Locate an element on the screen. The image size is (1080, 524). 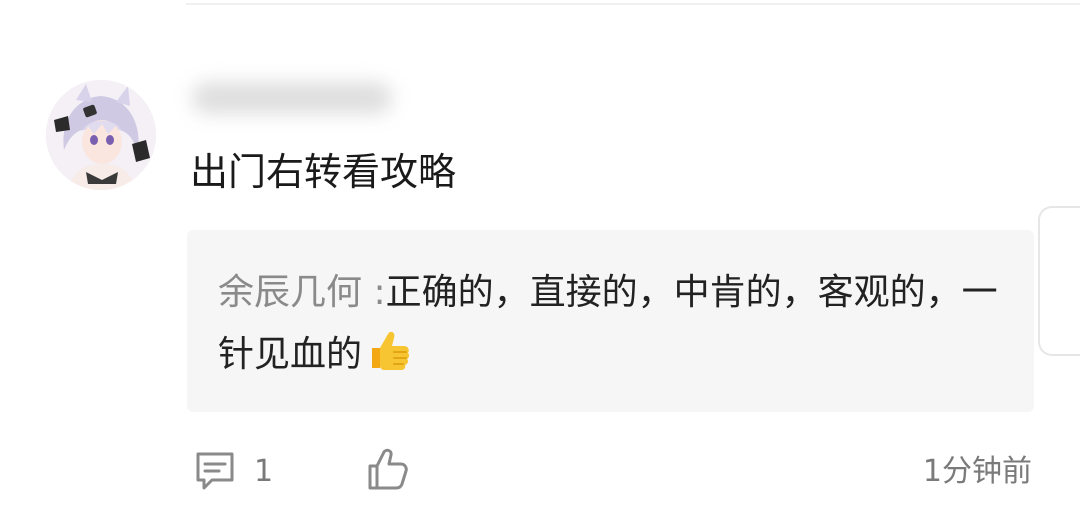
top-divider is located at coordinates (633, 4).